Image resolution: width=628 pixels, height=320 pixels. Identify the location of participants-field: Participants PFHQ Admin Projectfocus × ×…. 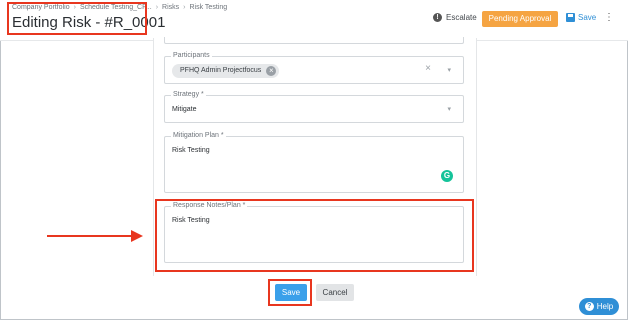
(314, 68).